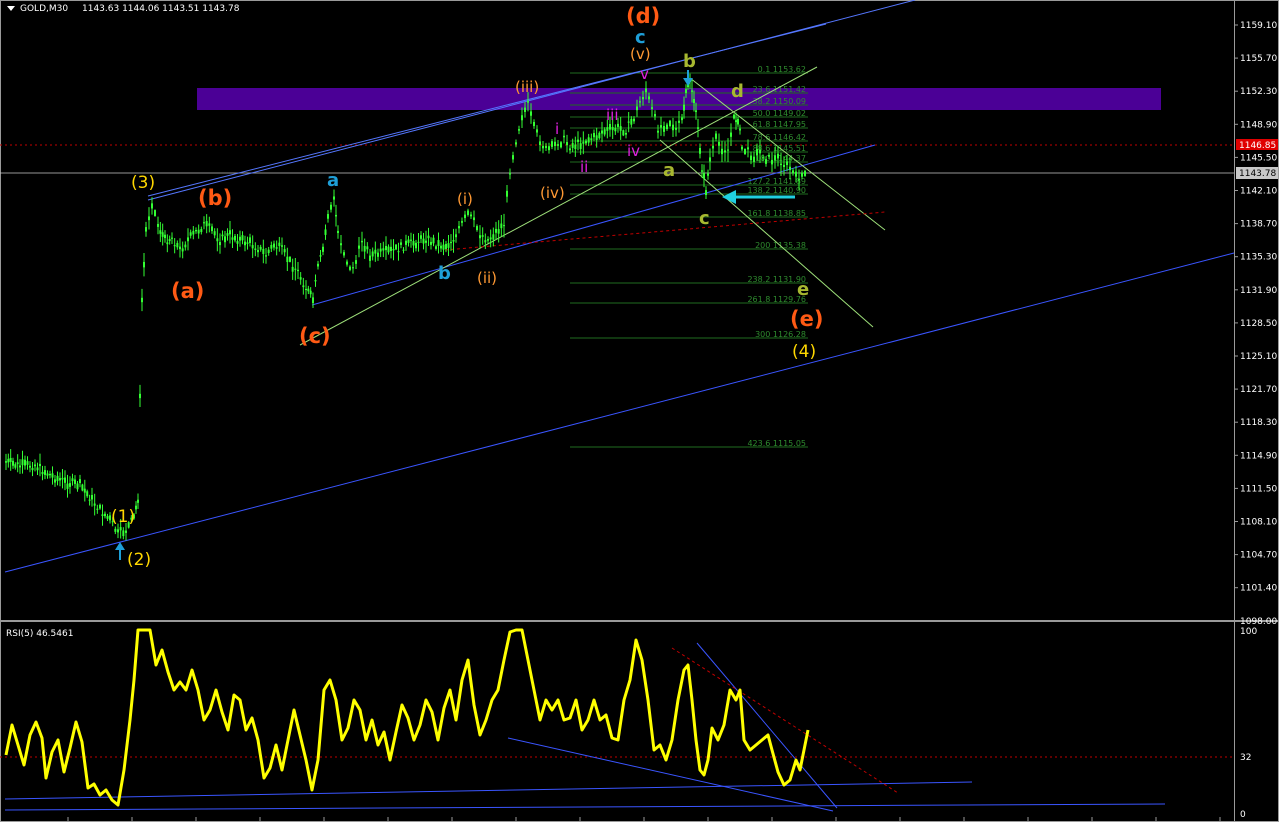  I want to click on wave-label-ii-paren: (ii), so click(487, 278).